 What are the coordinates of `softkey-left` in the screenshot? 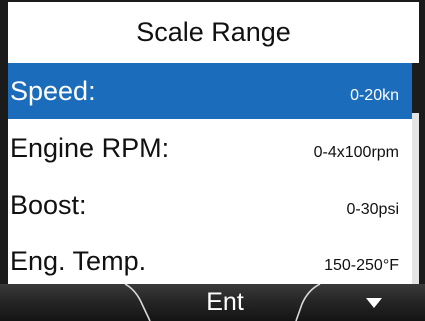 It's located at (70, 302).